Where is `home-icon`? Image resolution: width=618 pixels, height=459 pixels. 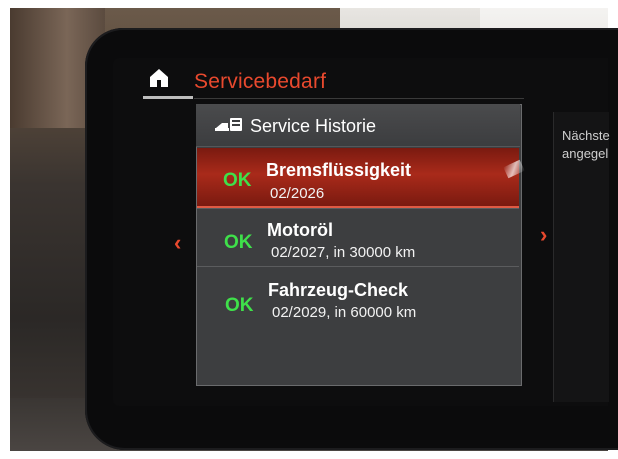
home-icon is located at coordinates (159, 78).